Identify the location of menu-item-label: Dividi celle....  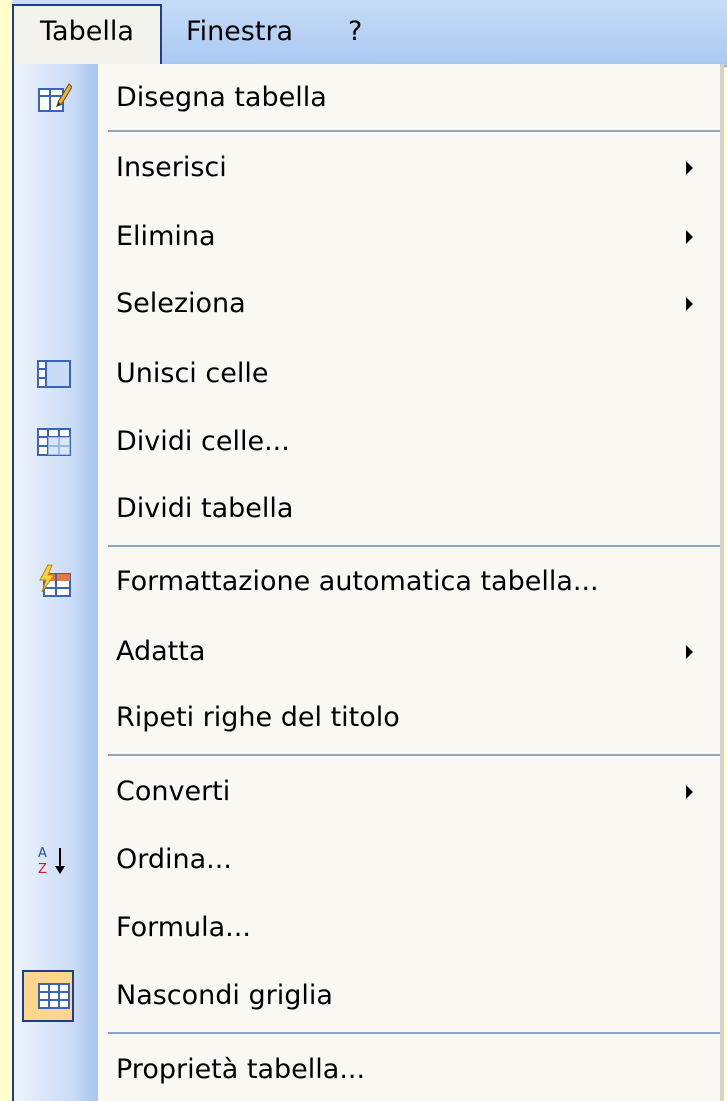
(203, 441).